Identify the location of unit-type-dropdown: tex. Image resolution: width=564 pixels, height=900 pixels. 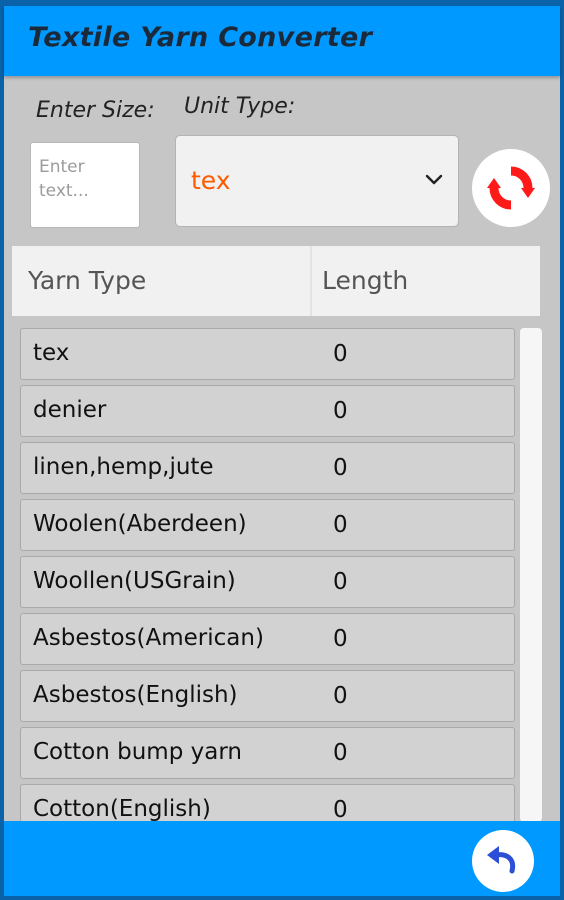
(317, 181).